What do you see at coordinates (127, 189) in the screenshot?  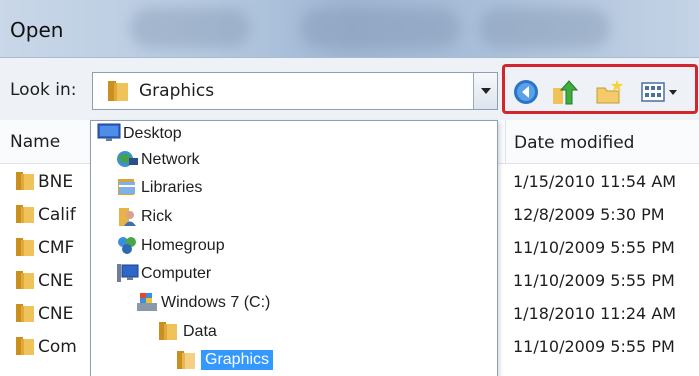 I see `libraries-icon` at bounding box center [127, 189].